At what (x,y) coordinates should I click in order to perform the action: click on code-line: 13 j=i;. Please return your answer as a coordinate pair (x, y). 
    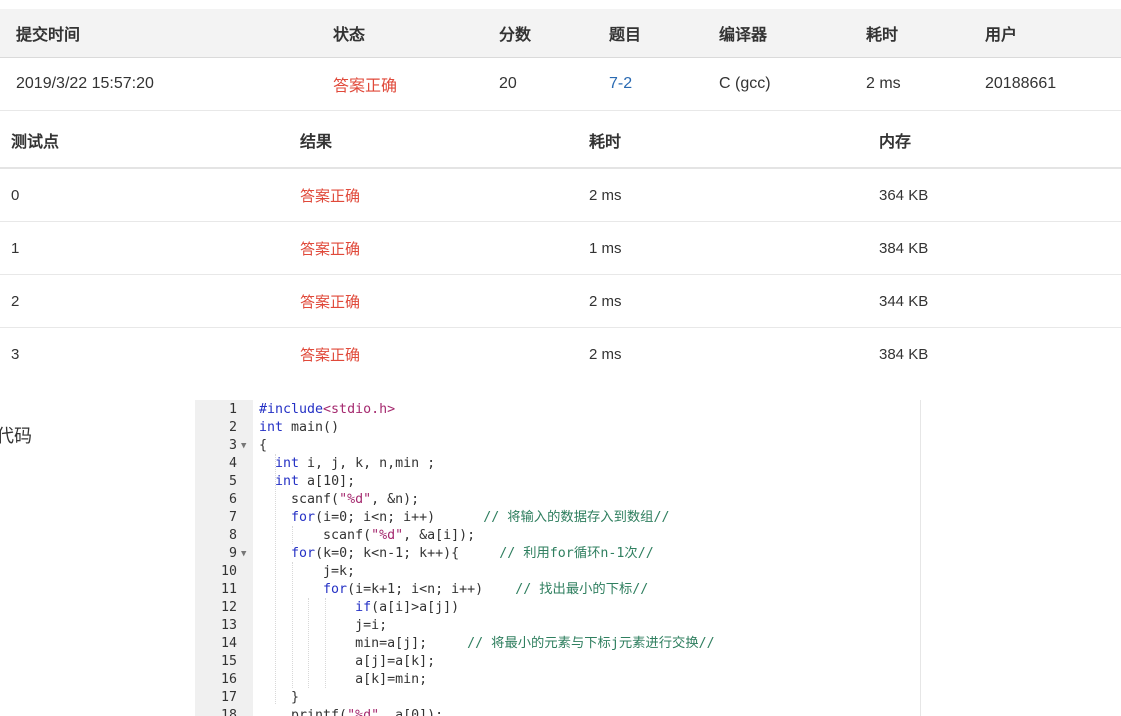
    Looking at the image, I should click on (557, 626).